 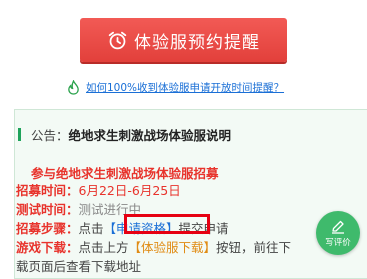 I want to click on apply-link-highlight-box, so click(x=167, y=224).